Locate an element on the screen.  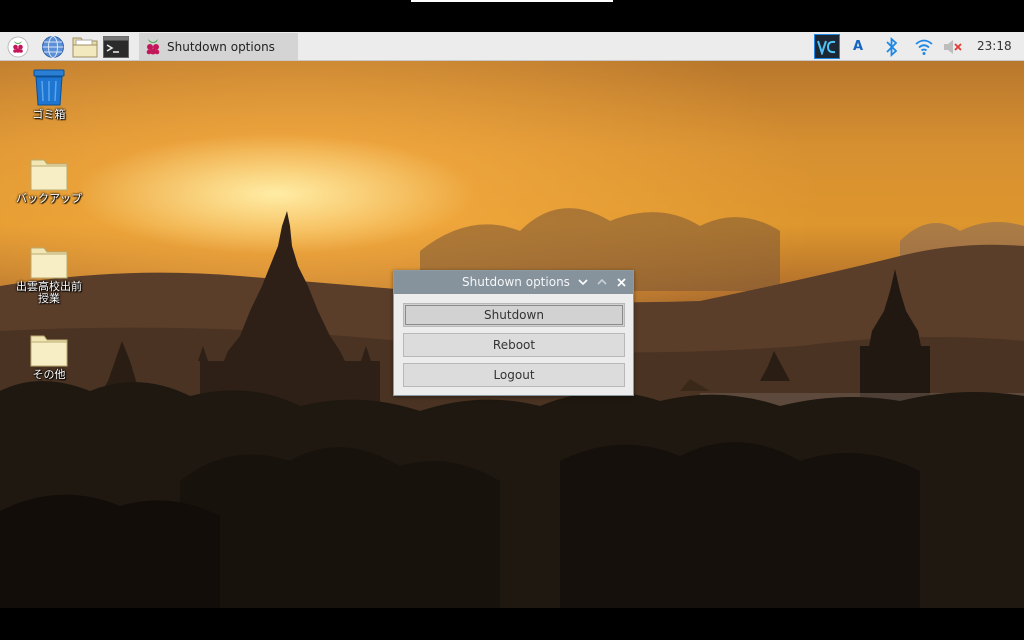
volume-button is located at coordinates (953, 46).